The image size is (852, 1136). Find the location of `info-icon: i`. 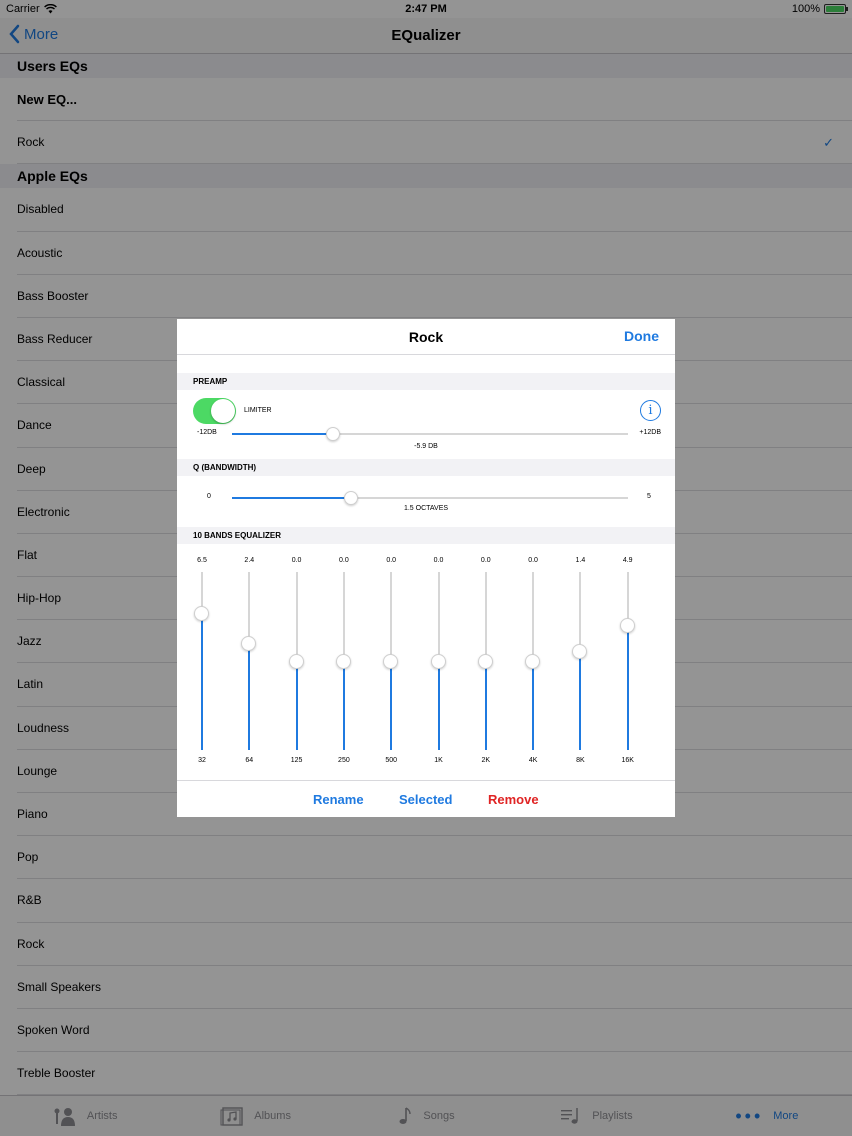

info-icon: i is located at coordinates (650, 410).